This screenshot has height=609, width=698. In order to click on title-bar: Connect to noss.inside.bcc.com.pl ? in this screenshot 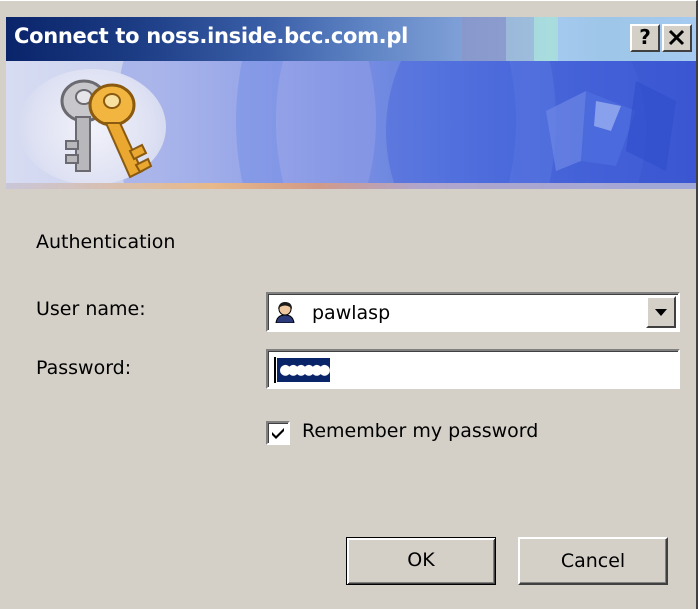, I will do `click(351, 39)`.